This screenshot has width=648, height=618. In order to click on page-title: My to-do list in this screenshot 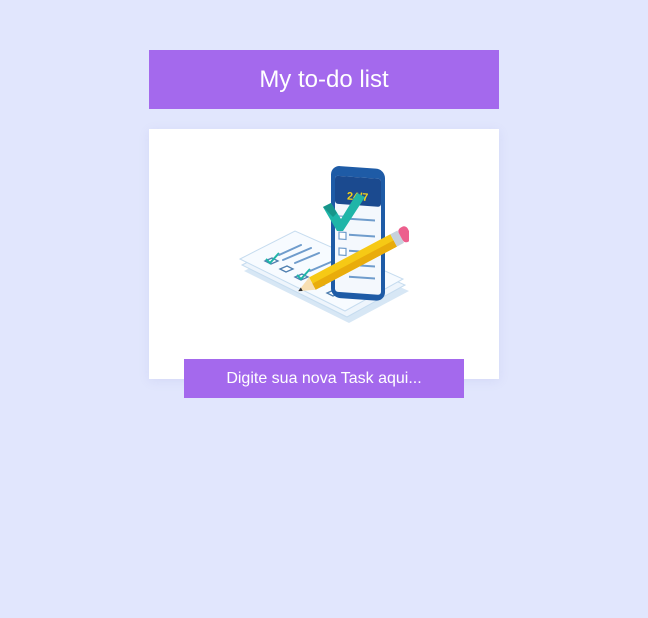, I will do `click(324, 79)`.